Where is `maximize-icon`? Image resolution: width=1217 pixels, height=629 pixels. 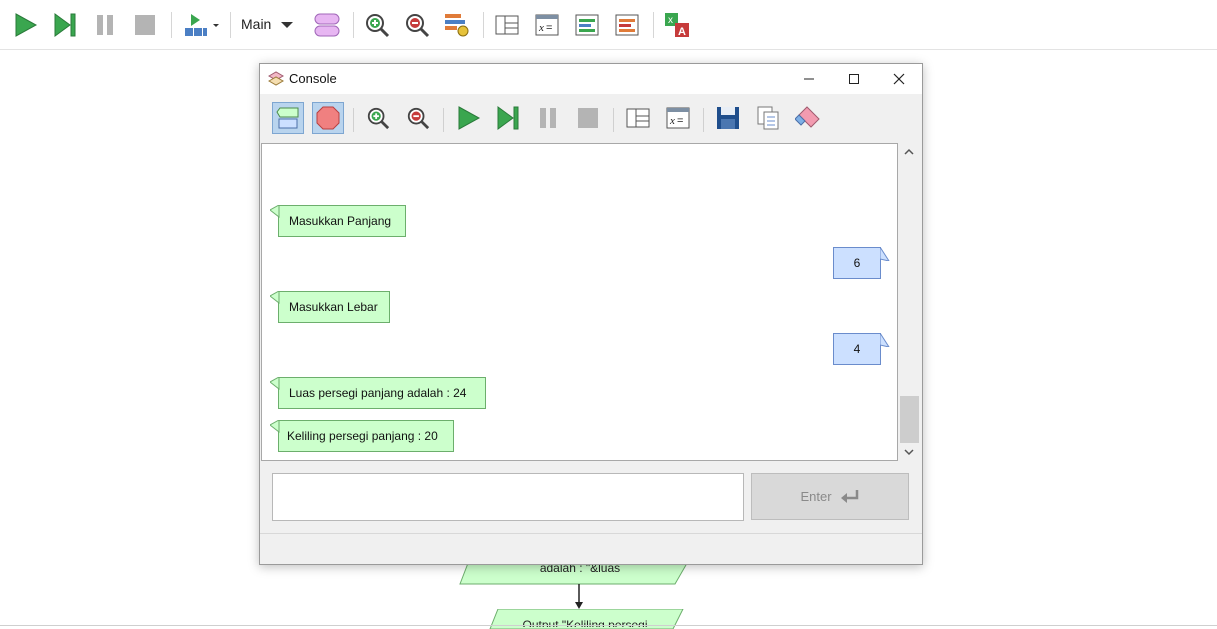 maximize-icon is located at coordinates (854, 79).